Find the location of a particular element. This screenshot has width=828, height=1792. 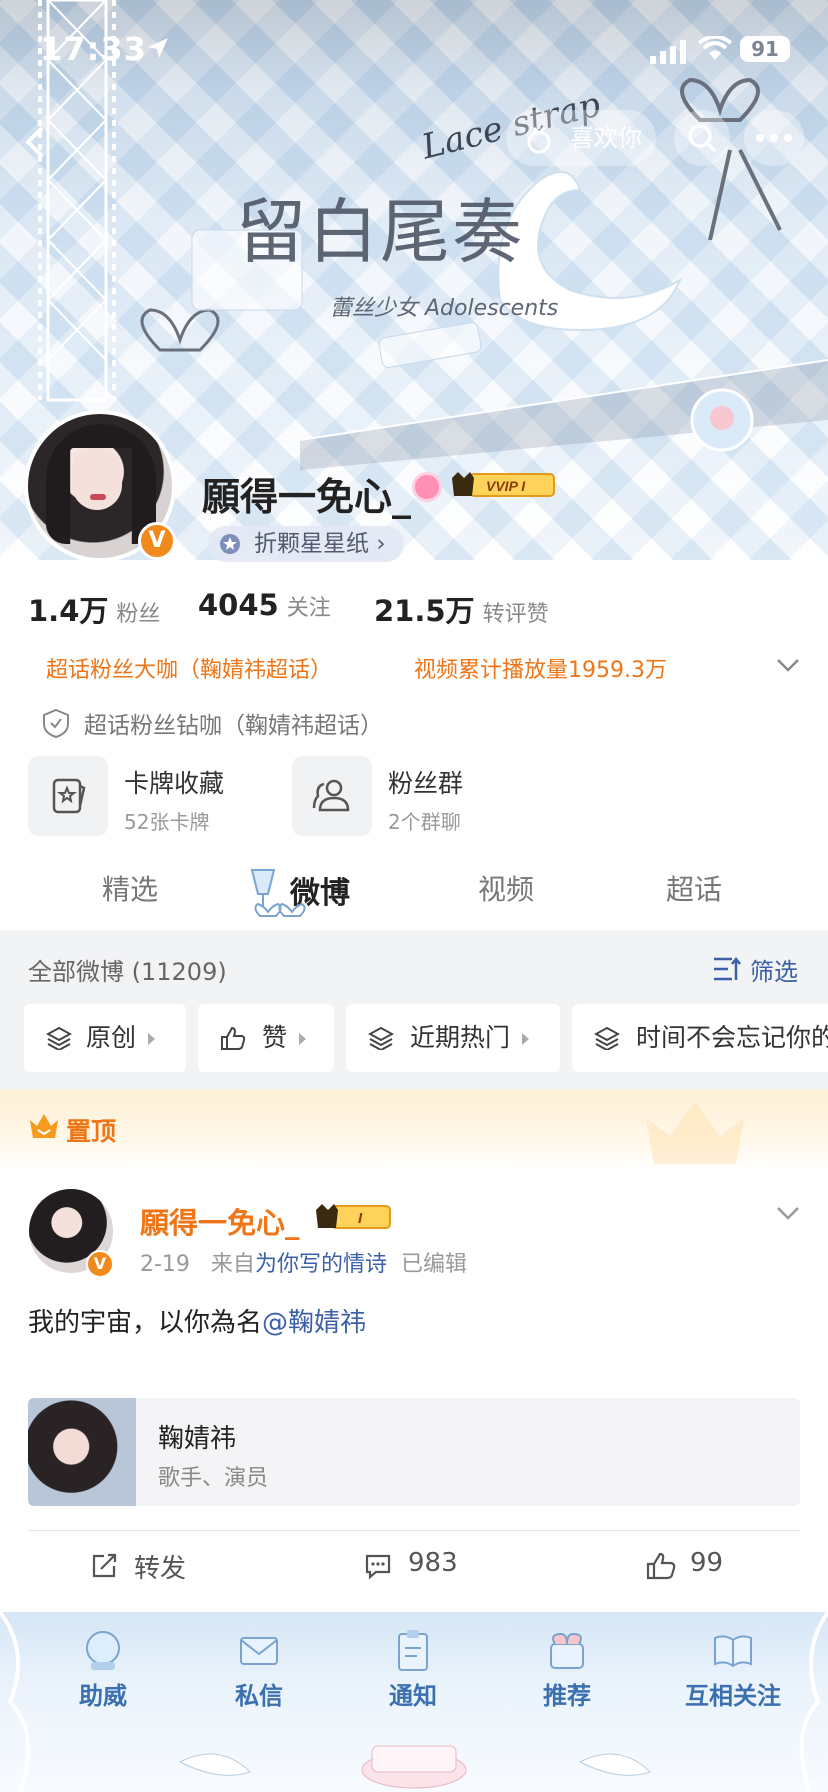

repost-label: 转发 is located at coordinates (160, 1569).